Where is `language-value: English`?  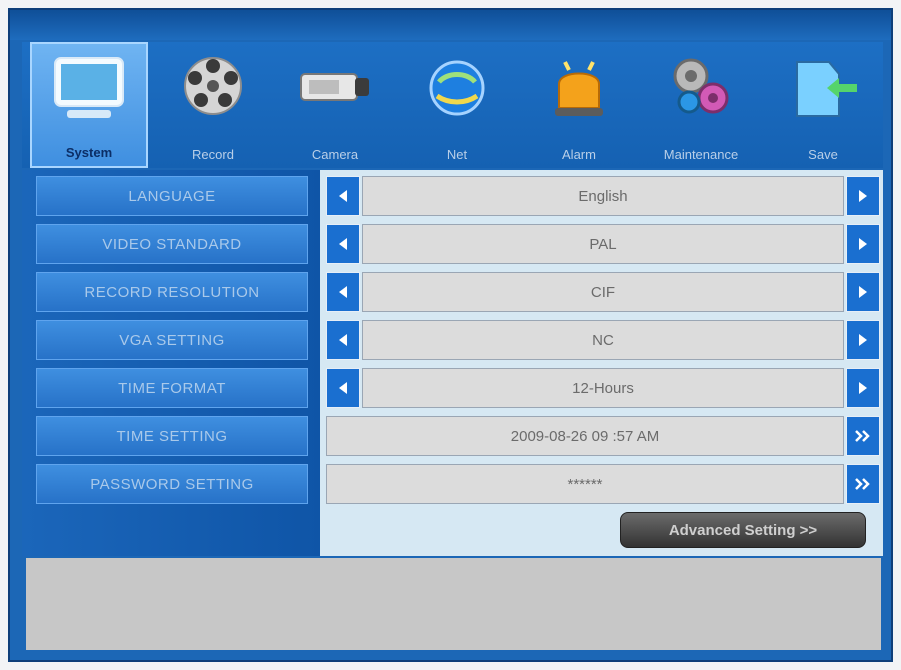 language-value: English is located at coordinates (603, 196).